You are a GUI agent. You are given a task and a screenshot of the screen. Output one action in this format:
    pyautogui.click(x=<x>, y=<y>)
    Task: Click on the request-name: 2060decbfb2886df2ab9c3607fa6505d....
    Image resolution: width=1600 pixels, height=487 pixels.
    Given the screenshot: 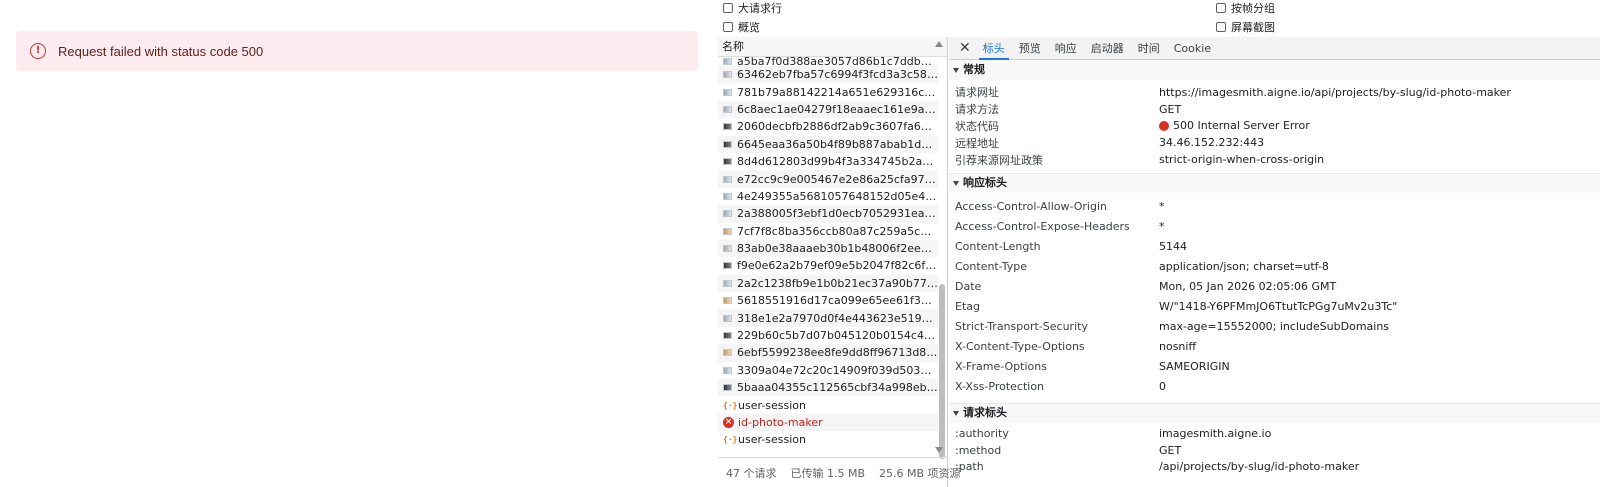 What is the action you would take?
    pyautogui.click(x=837, y=127)
    